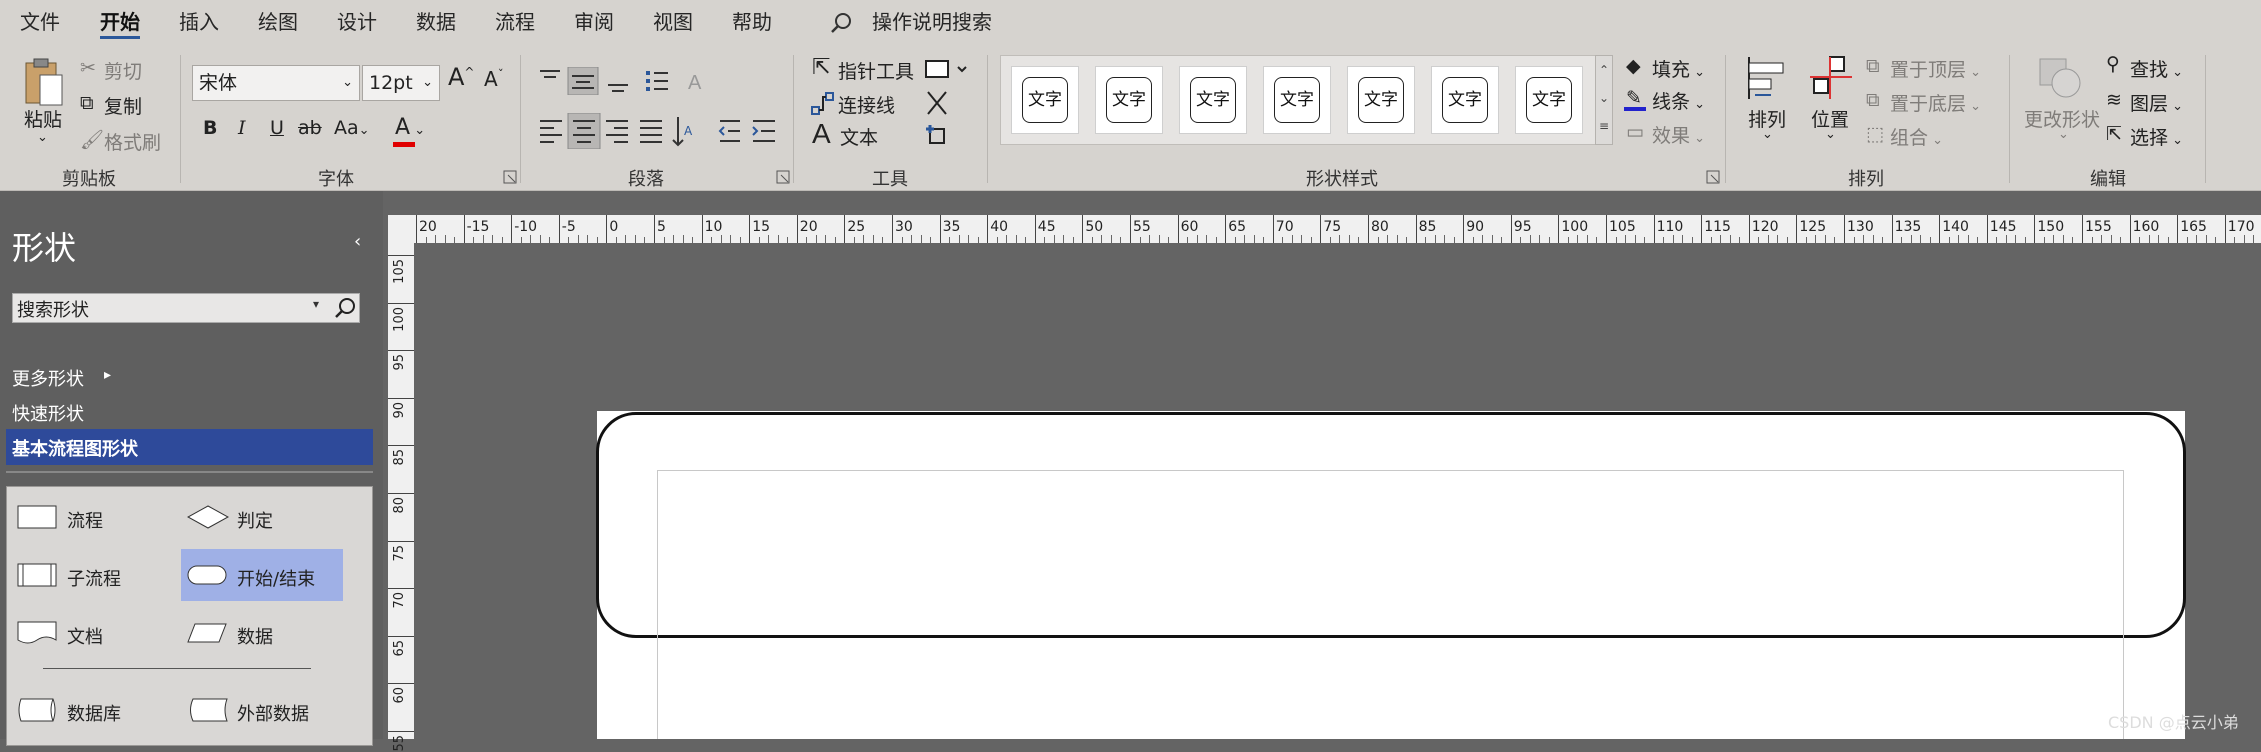  What do you see at coordinates (866, 104) in the screenshot?
I see `connector-button: 连接线` at bounding box center [866, 104].